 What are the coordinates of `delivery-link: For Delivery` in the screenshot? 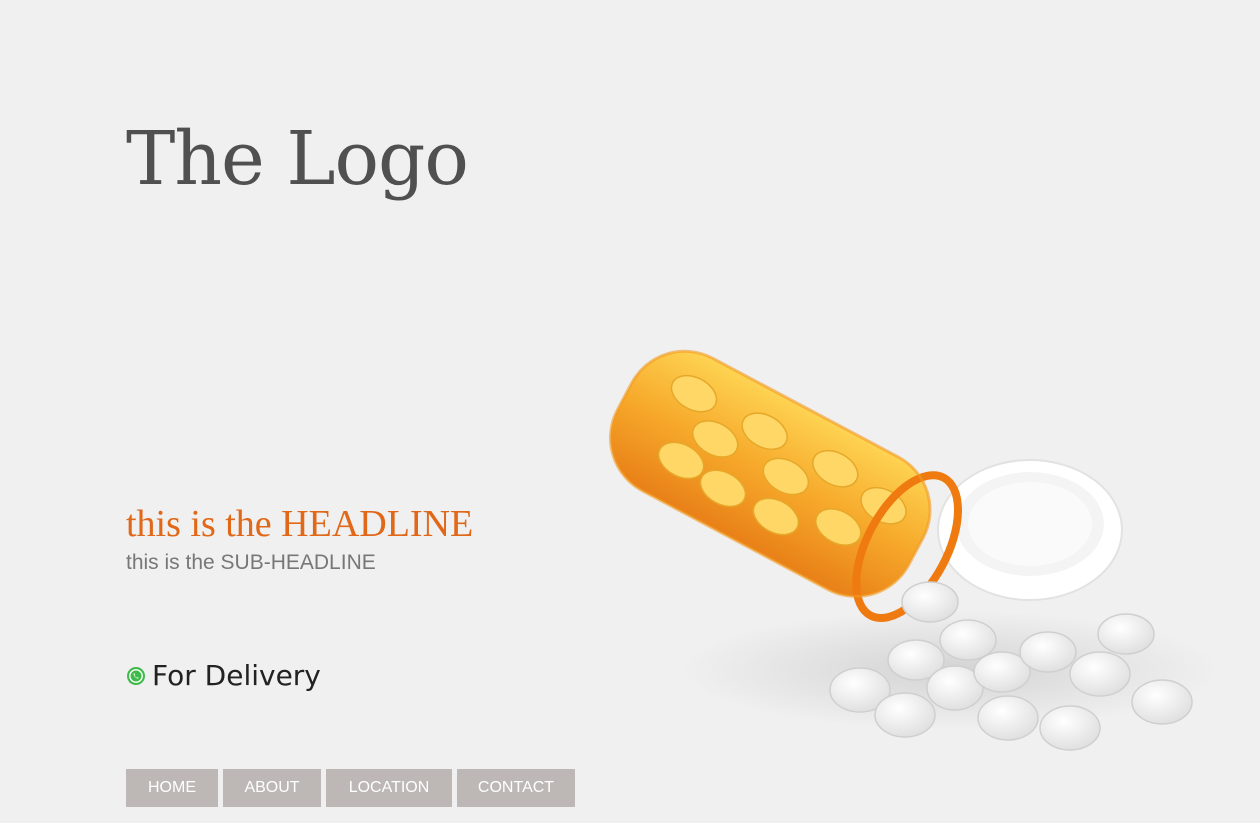 It's located at (223, 676).